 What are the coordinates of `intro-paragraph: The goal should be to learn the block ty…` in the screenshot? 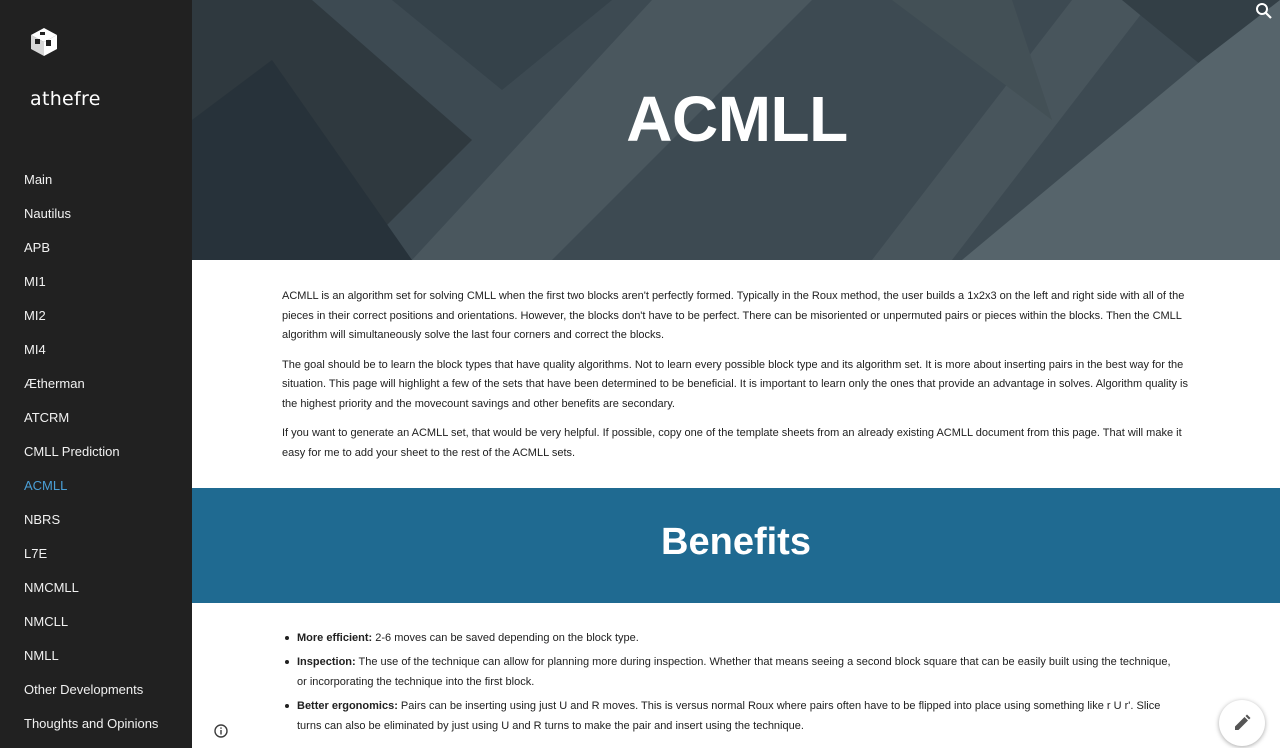 It's located at (735, 384).